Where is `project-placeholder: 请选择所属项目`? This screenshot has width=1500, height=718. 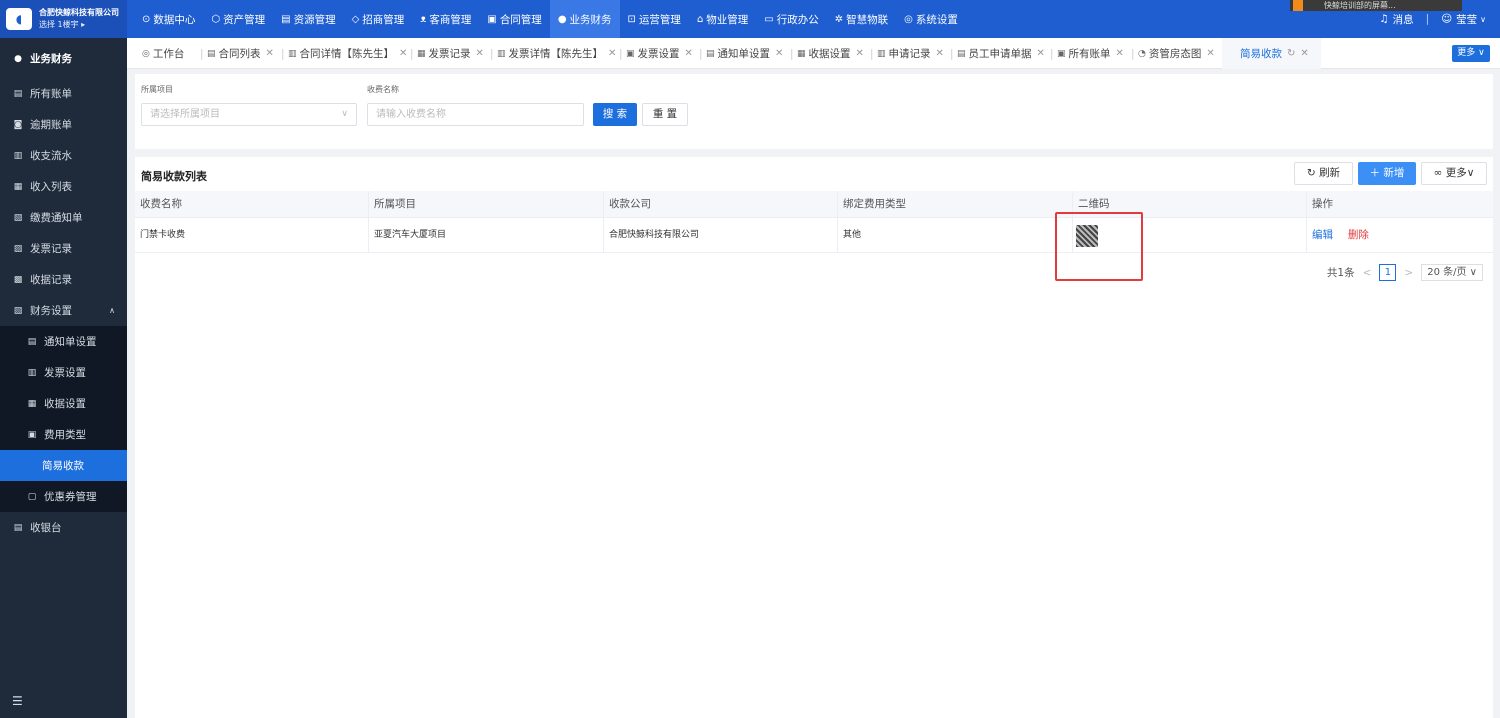
project-placeholder: 请选择所属项目 is located at coordinates (185, 114).